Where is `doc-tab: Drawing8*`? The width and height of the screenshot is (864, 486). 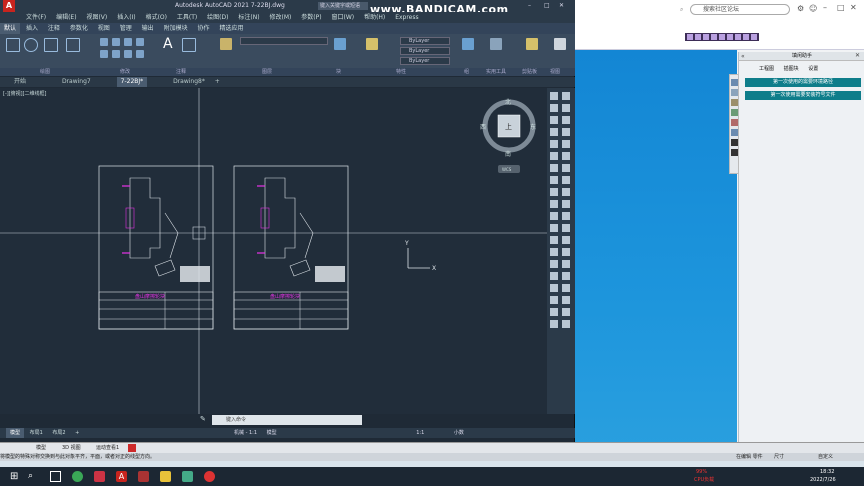
doc-tab: Drawing8* is located at coordinates (189, 82).